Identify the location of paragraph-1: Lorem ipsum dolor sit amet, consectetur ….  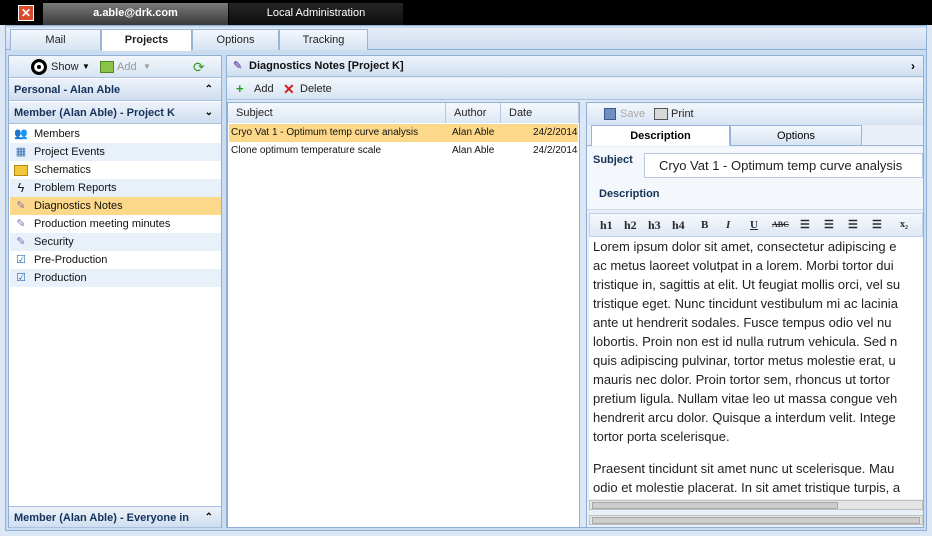
(758, 341).